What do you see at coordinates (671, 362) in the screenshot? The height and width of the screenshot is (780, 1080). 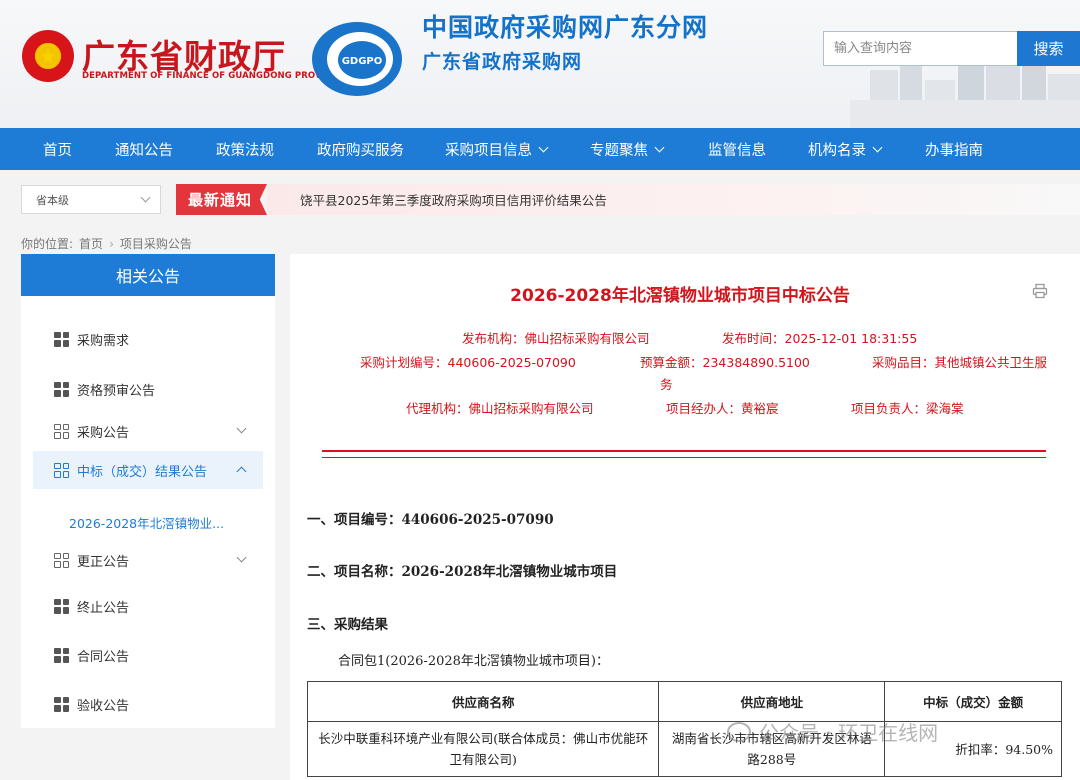 I see `meta-key: 预算金额：` at bounding box center [671, 362].